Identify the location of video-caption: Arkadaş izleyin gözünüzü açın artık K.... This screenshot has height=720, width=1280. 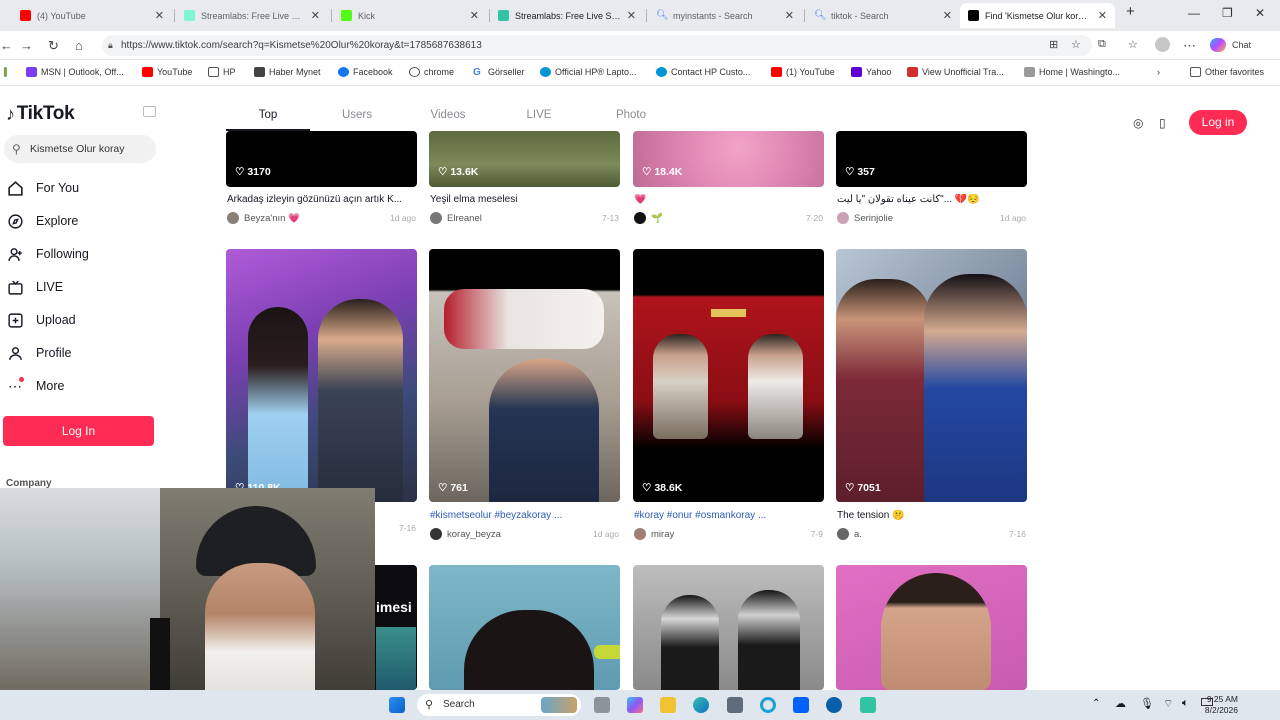
(322, 199).